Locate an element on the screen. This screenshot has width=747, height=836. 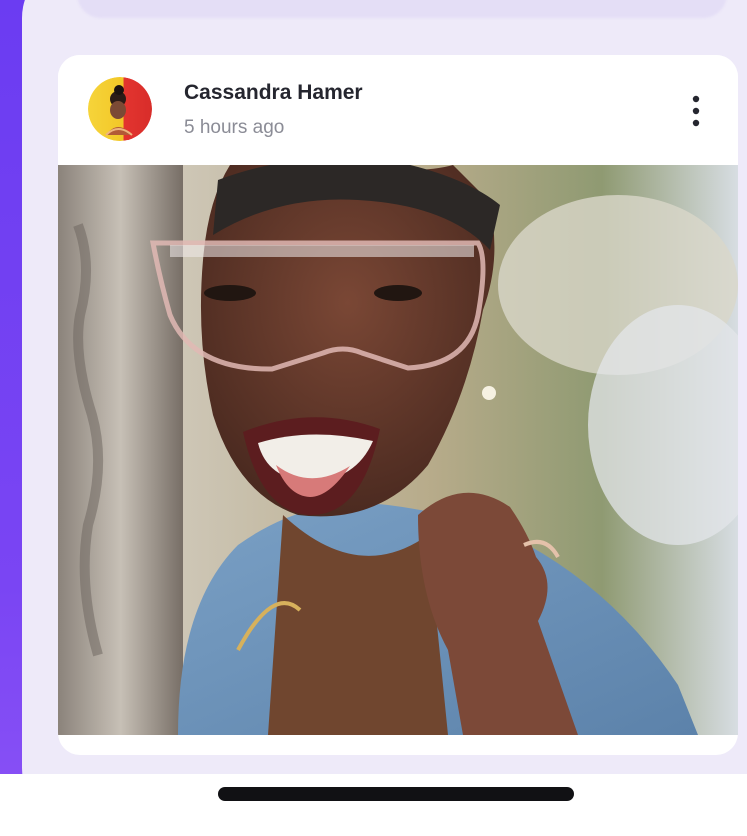
profile-avatar-icon is located at coordinates (120, 109).